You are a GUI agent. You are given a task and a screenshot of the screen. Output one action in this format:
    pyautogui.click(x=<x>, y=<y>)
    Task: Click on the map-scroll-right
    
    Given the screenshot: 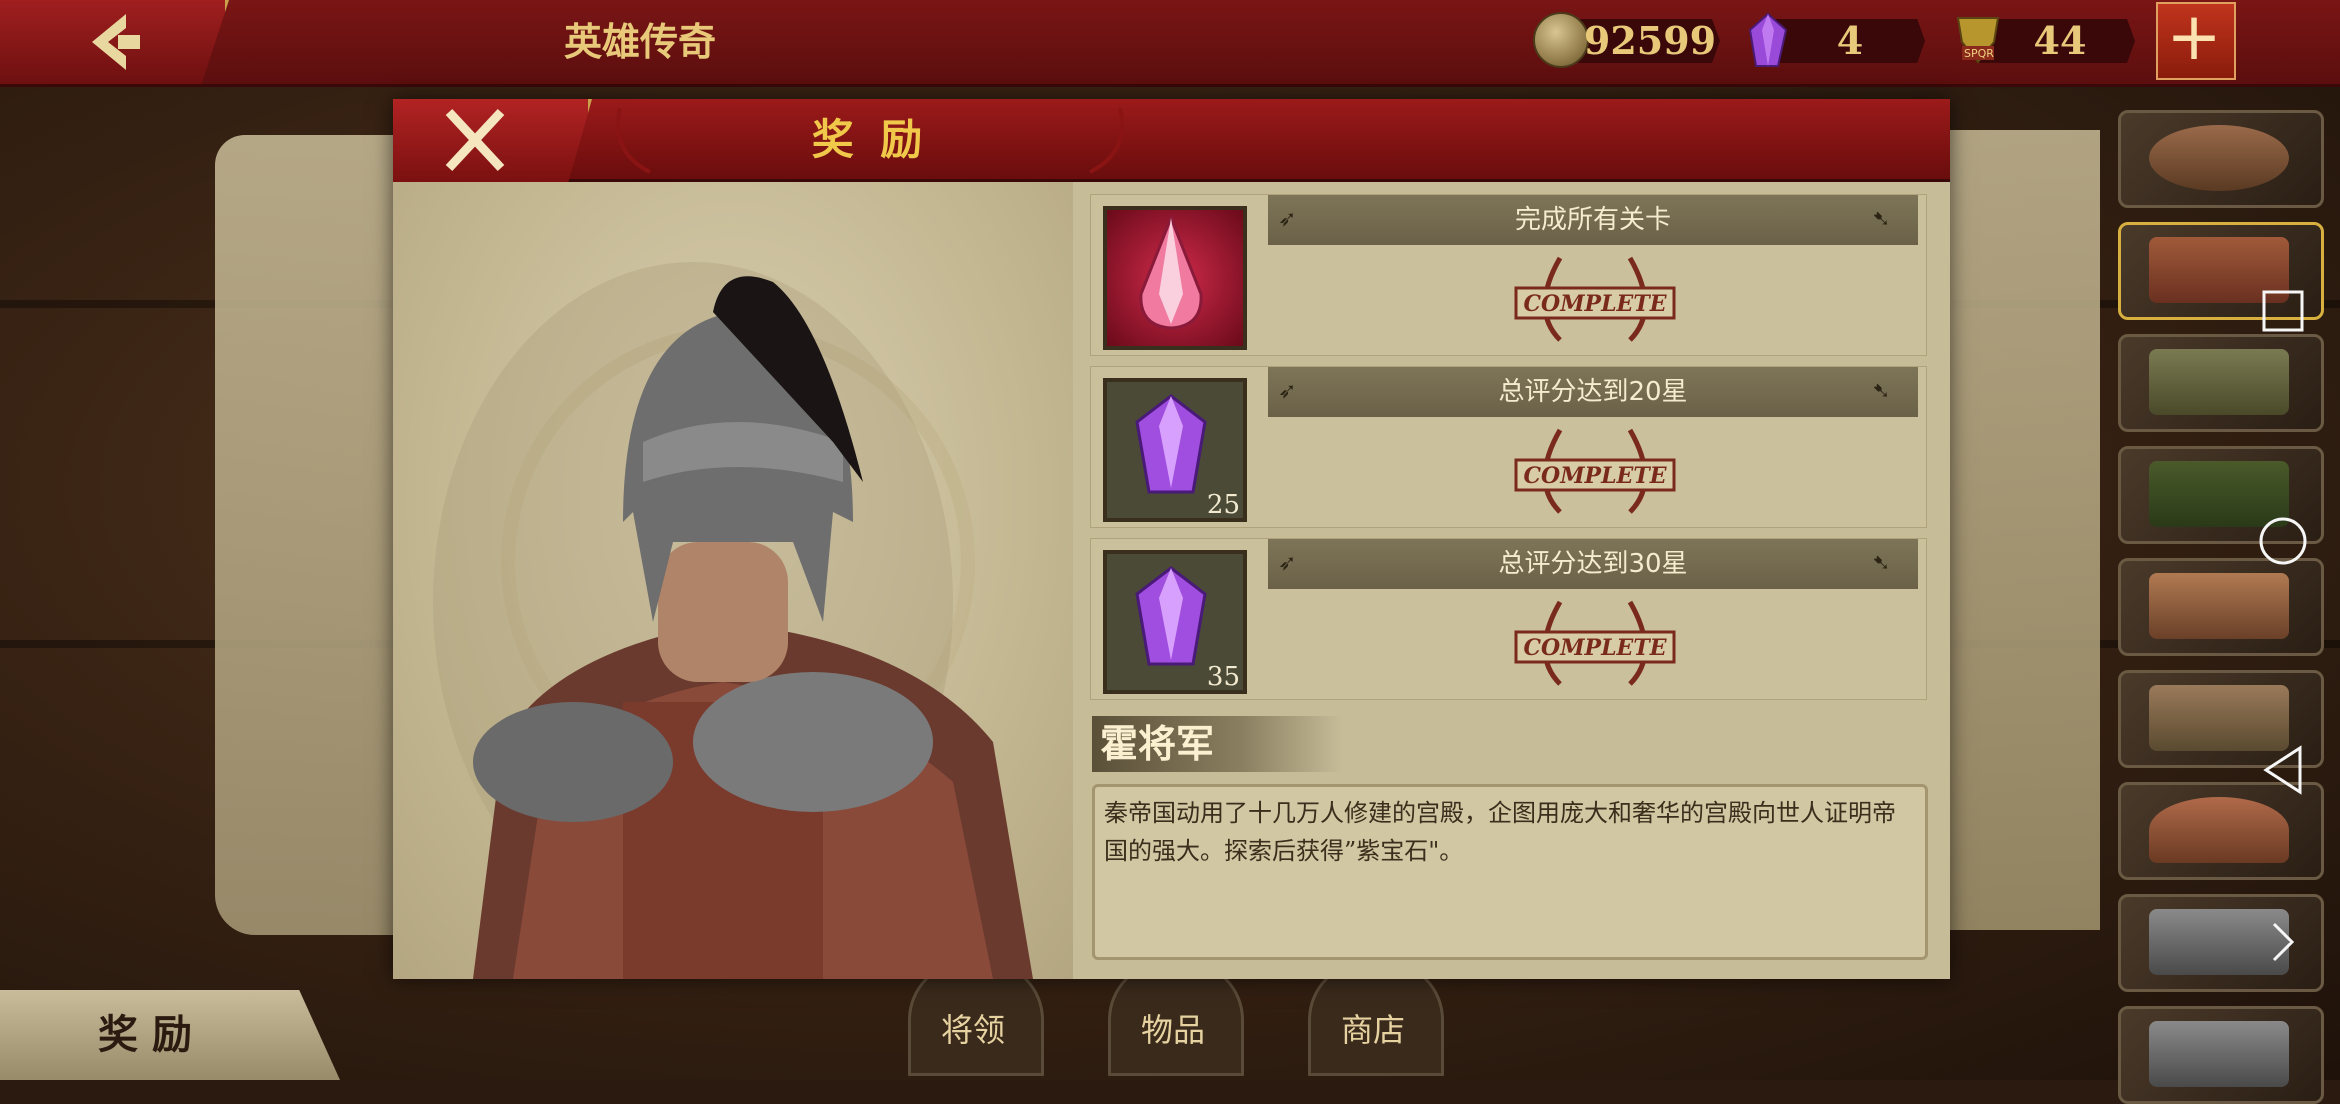 What is the action you would take?
    pyautogui.click(x=2025, y=530)
    